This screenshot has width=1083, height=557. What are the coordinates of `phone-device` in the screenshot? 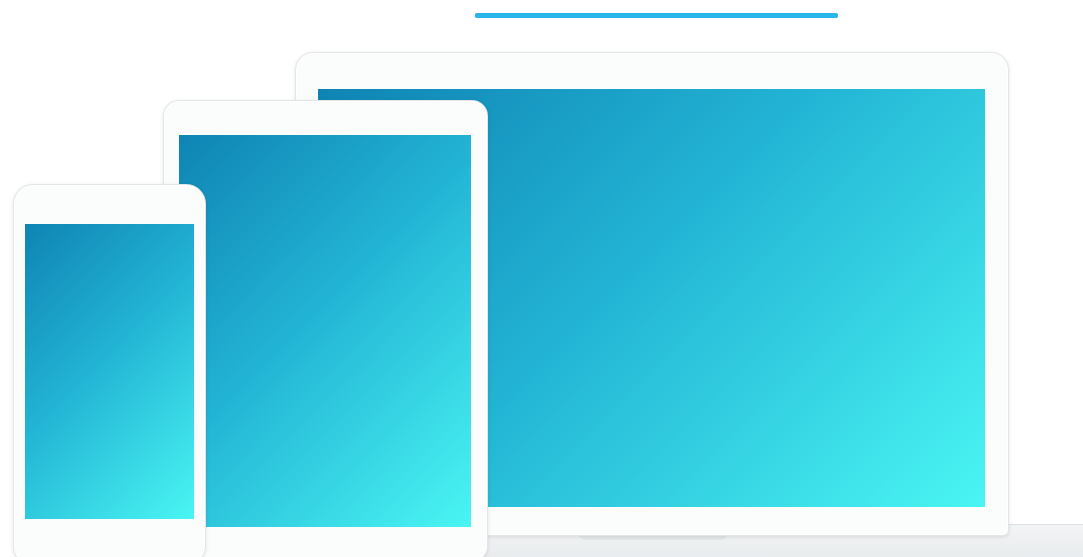 It's located at (109, 370).